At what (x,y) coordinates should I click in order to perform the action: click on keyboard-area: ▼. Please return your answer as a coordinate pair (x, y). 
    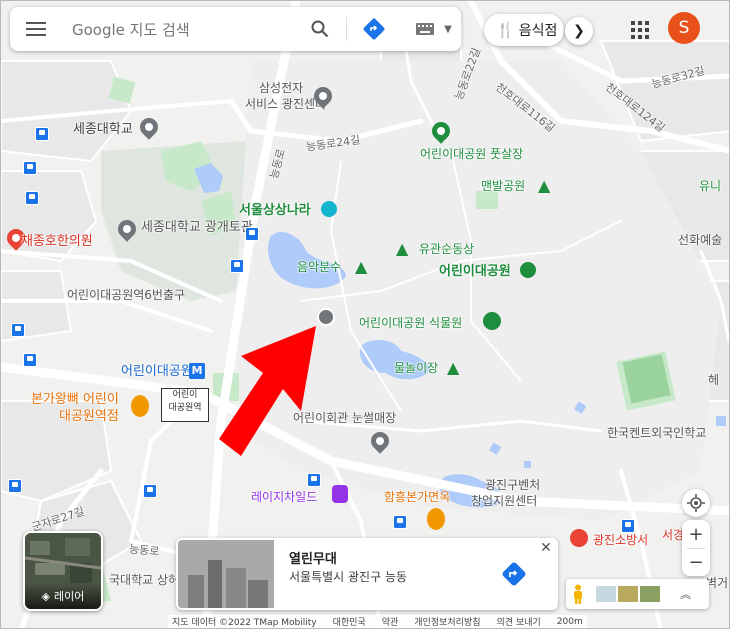
    Looking at the image, I should click on (435, 29).